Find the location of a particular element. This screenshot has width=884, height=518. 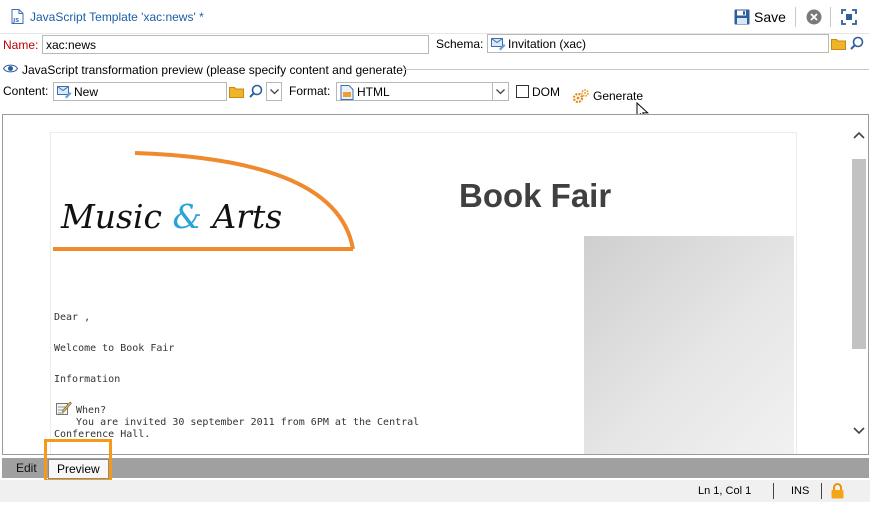

logo-word-arts: Arts is located at coordinates (247, 216).